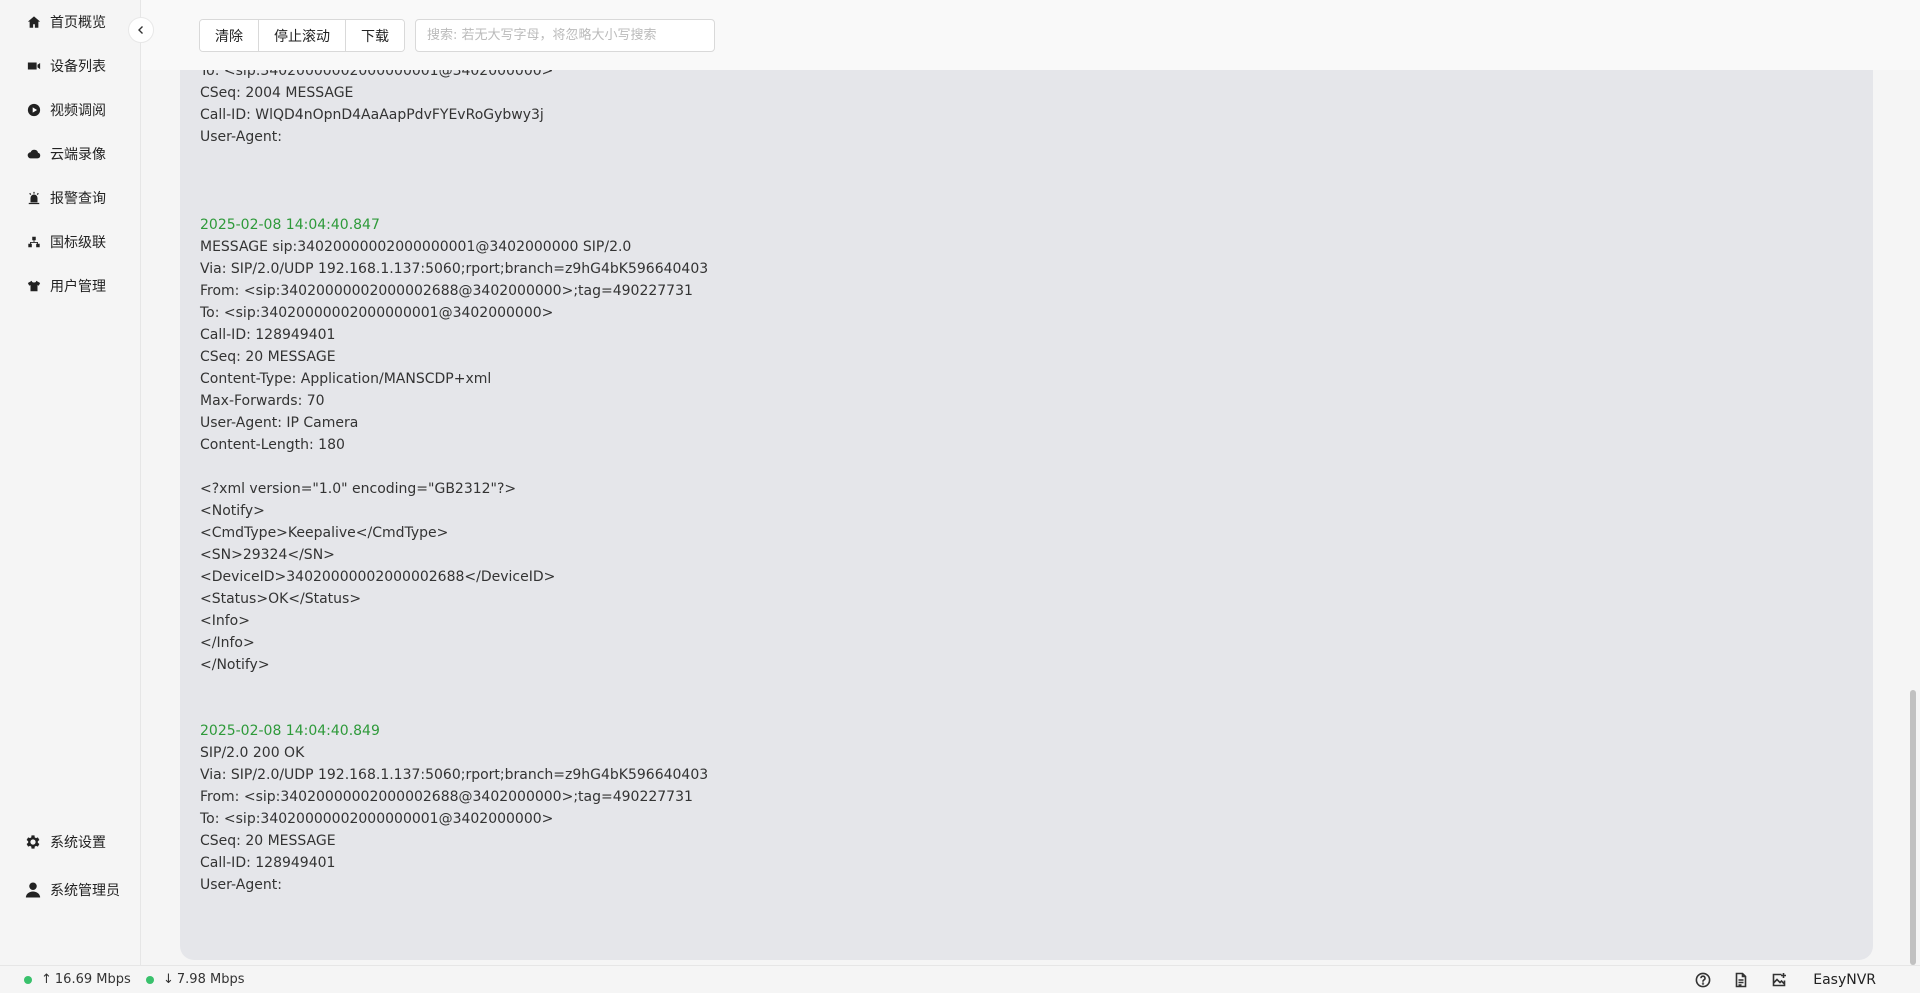 The image size is (1920, 993). I want to click on sidebar-item-label: 首页概览, so click(78, 23).